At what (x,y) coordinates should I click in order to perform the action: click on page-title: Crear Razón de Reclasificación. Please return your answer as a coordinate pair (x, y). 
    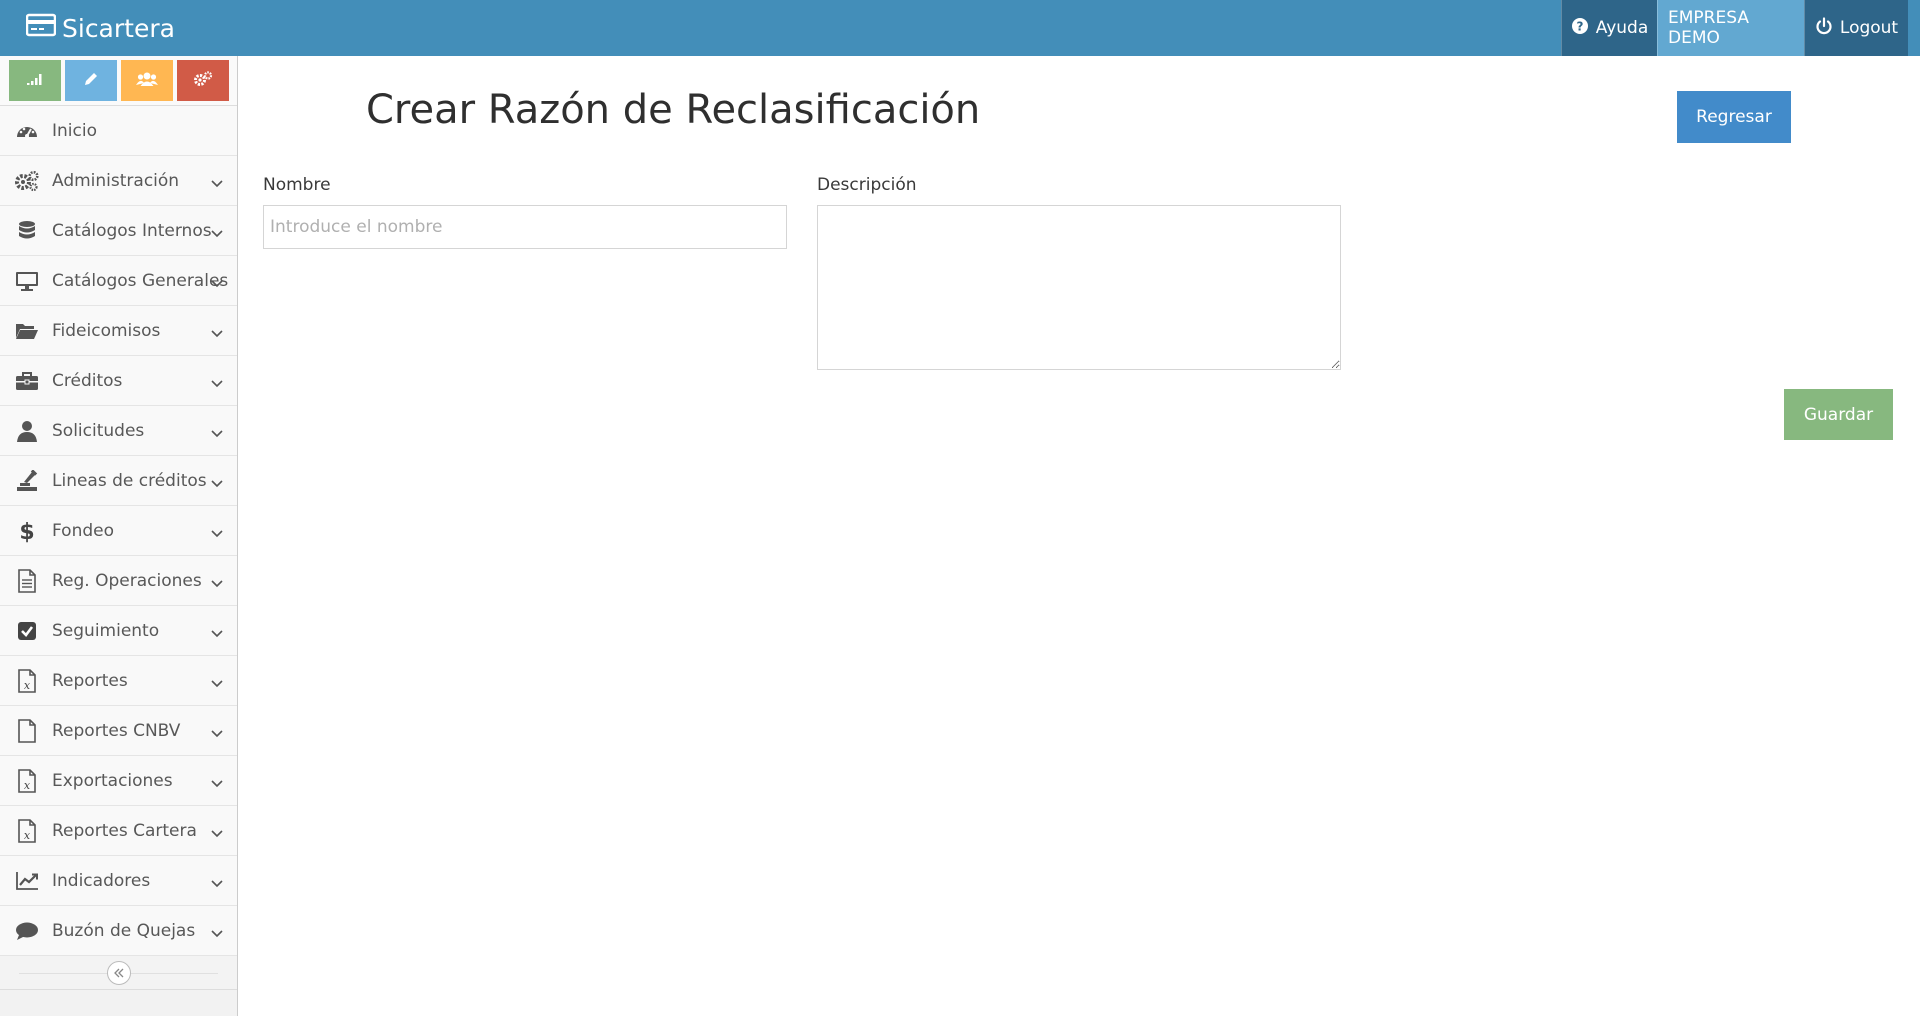
    Looking at the image, I should click on (673, 110).